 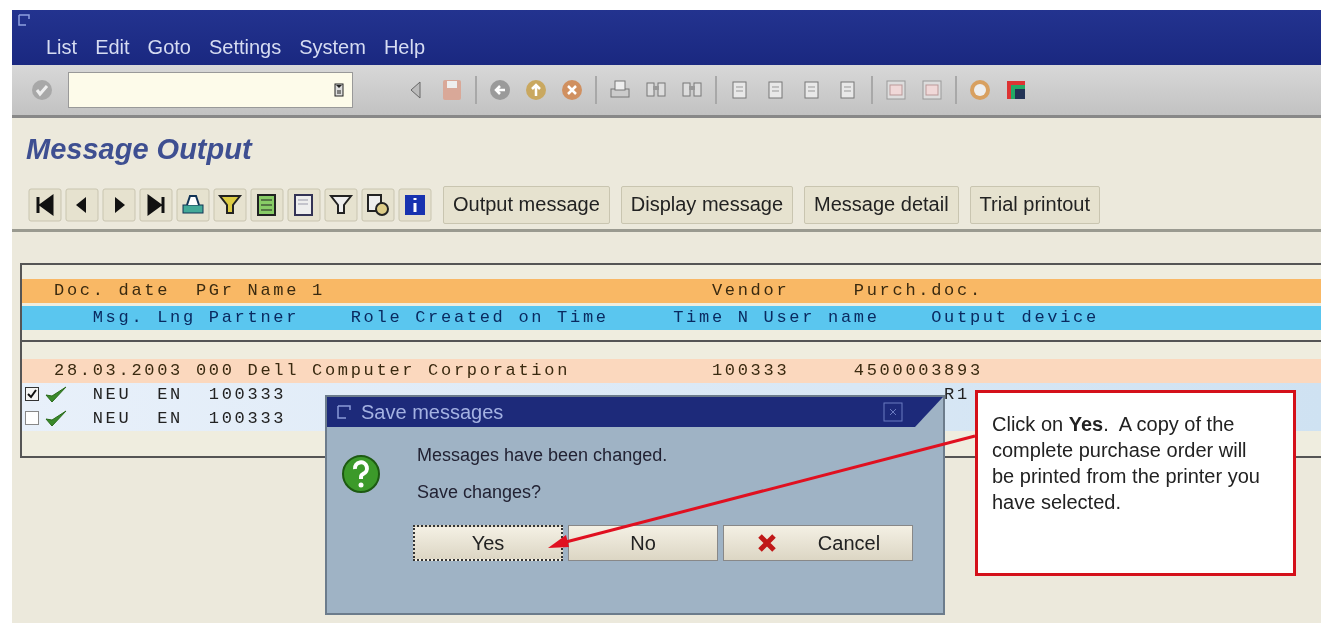 I want to click on column-header: N, so click(x=744, y=317).